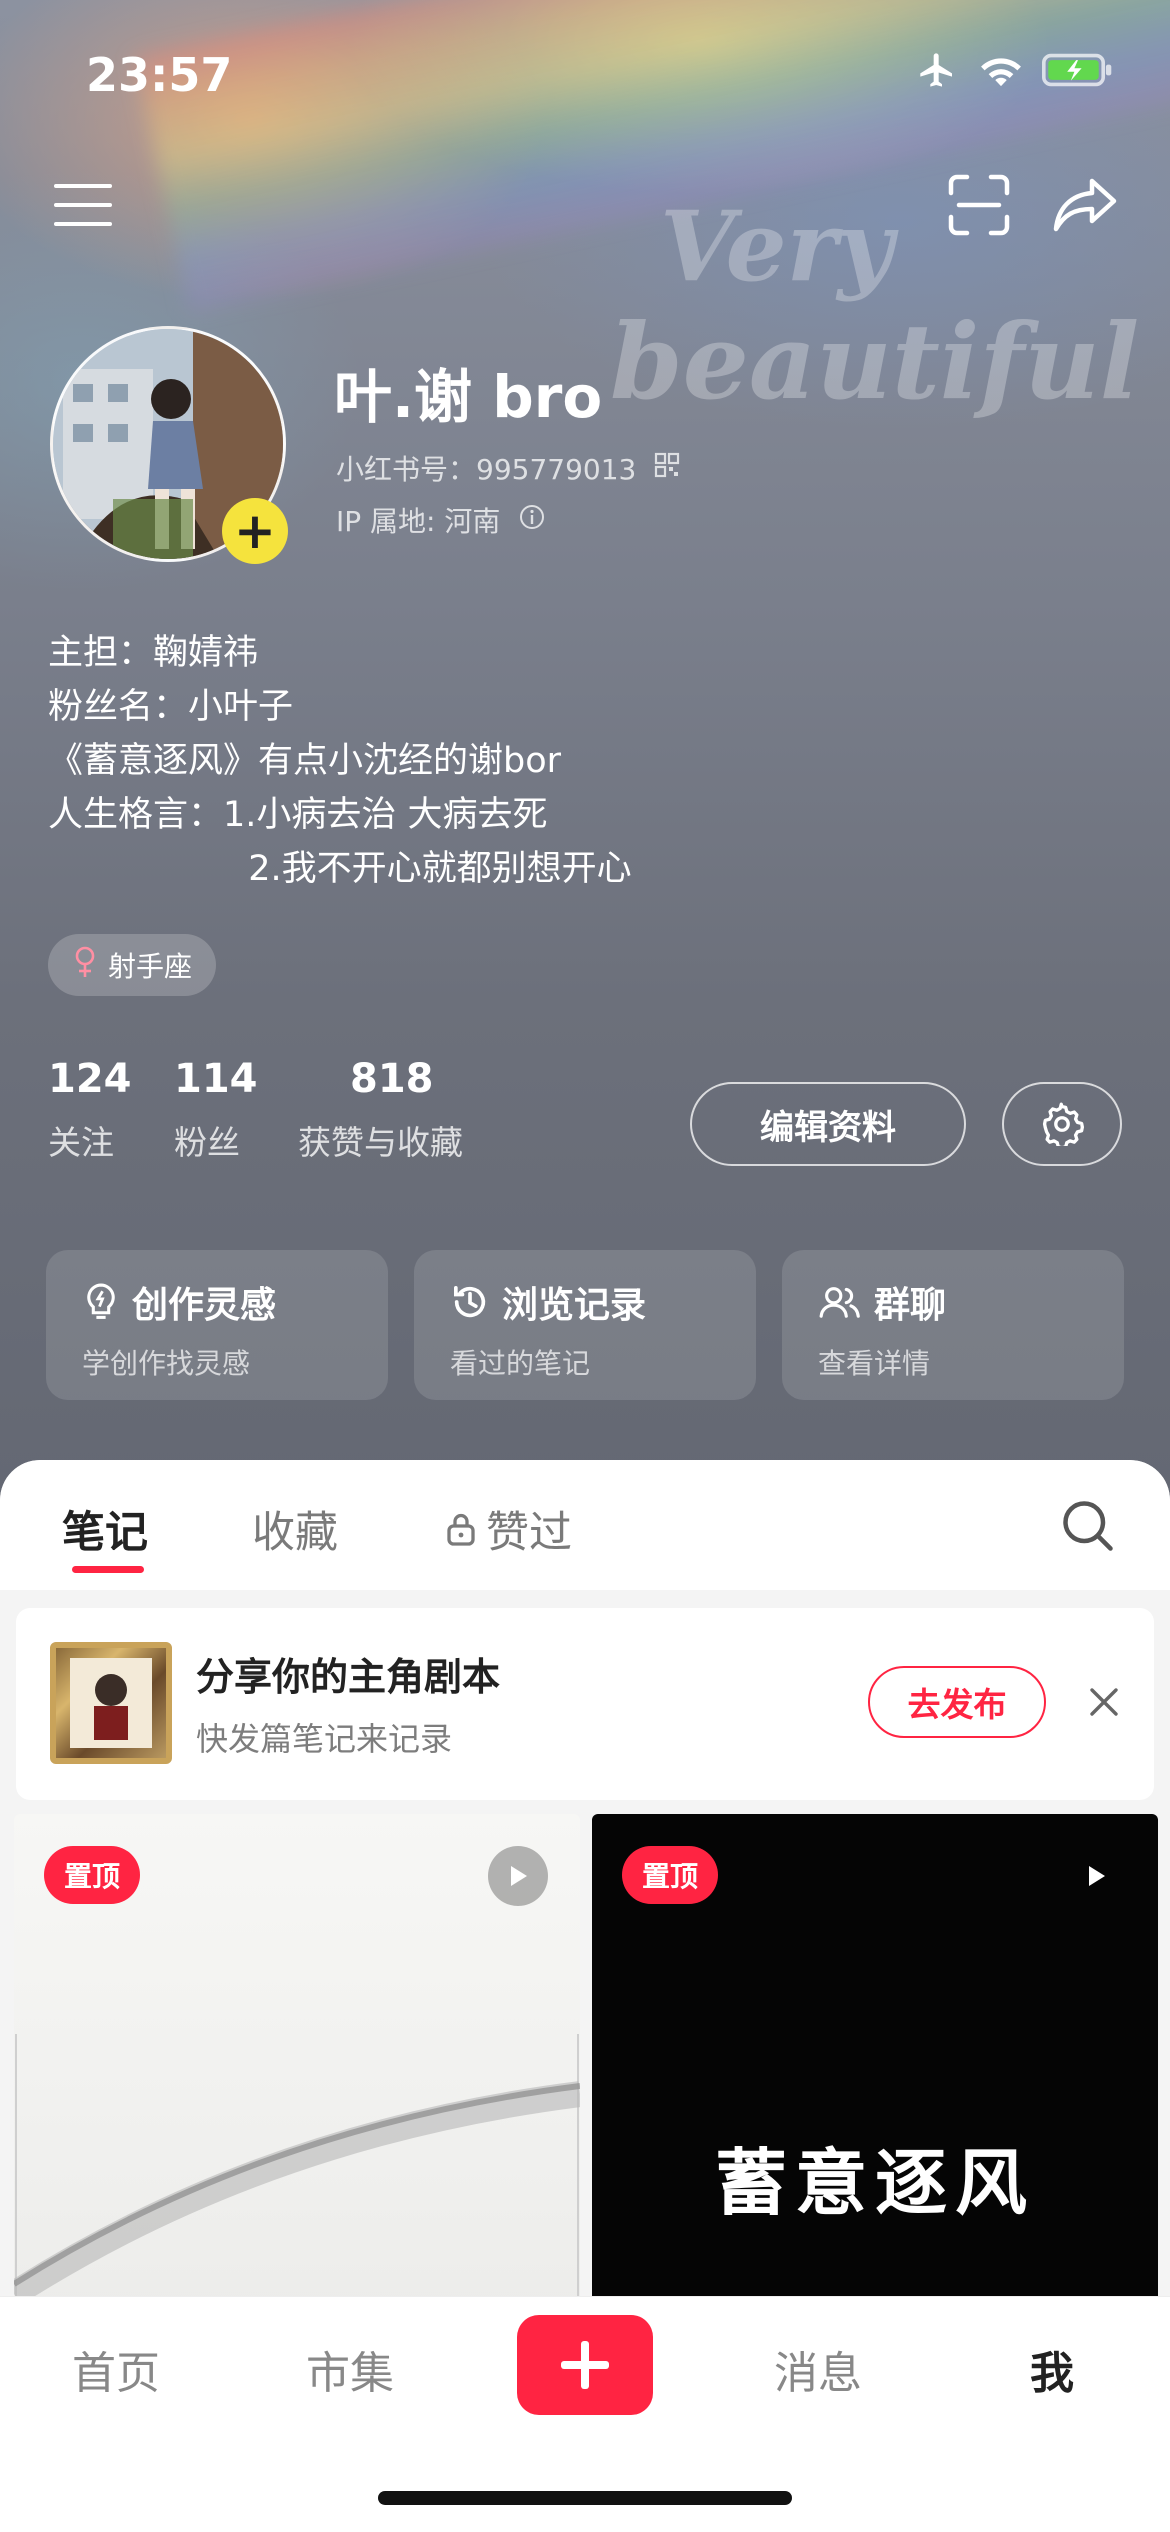 Image resolution: width=1170 pixels, height=2532 pixels. I want to click on nickname: 叶.谢 bro, so click(468, 397).